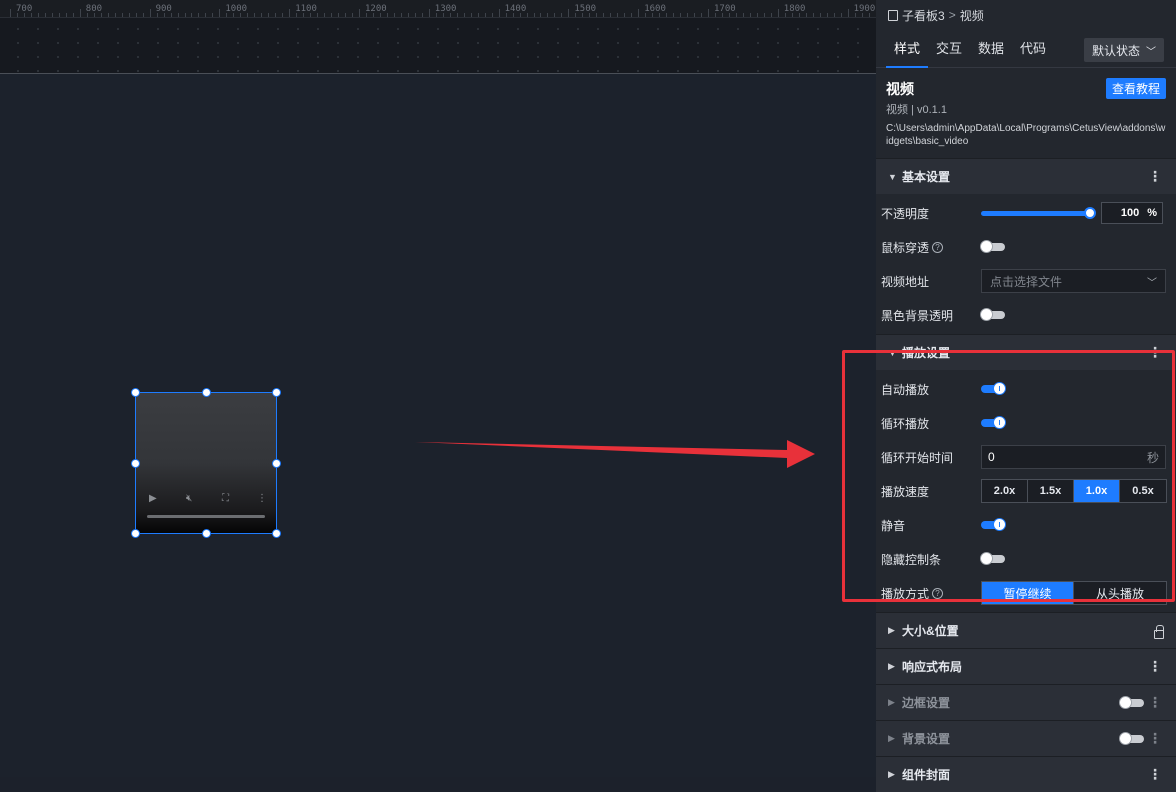 The height and width of the screenshot is (792, 1176). What do you see at coordinates (923, 15) in the screenshot?
I see `breadcrumb-parent: 子看板3` at bounding box center [923, 15].